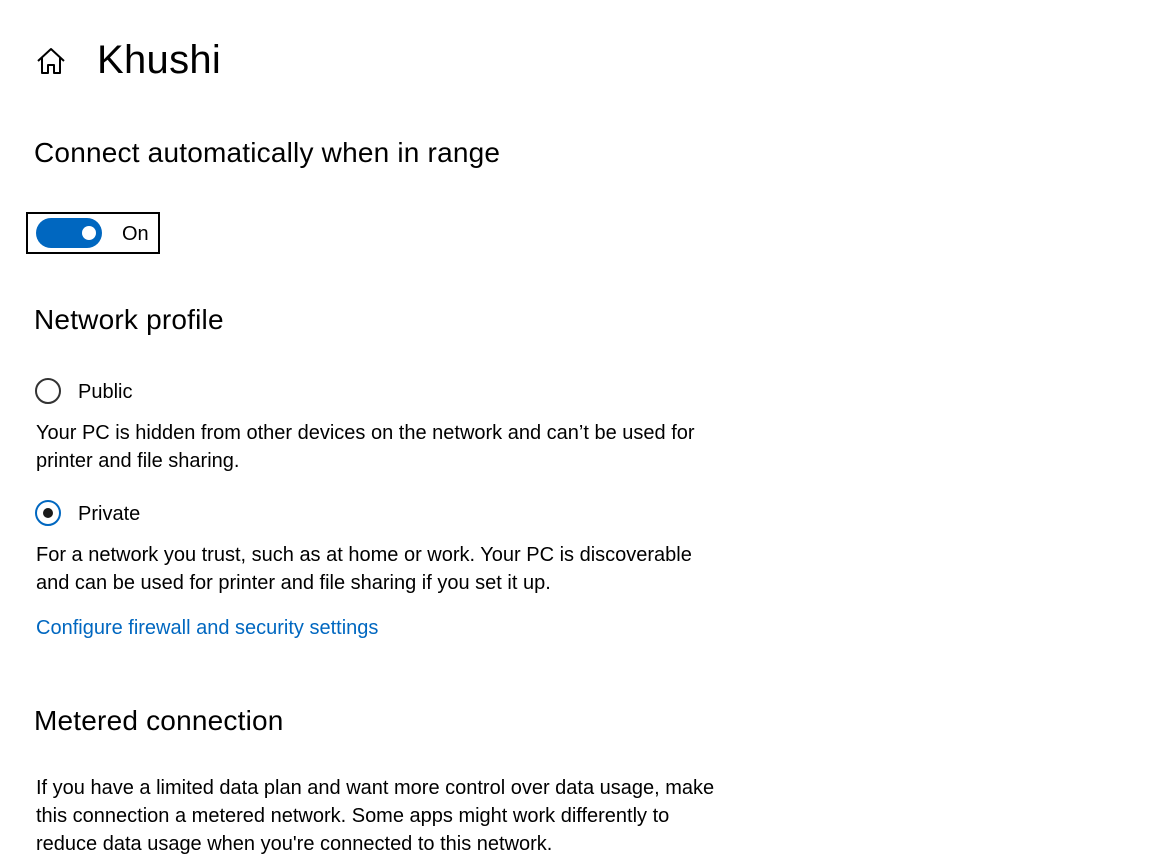 The image size is (1174, 868). I want to click on radio-private-circle, so click(48, 513).